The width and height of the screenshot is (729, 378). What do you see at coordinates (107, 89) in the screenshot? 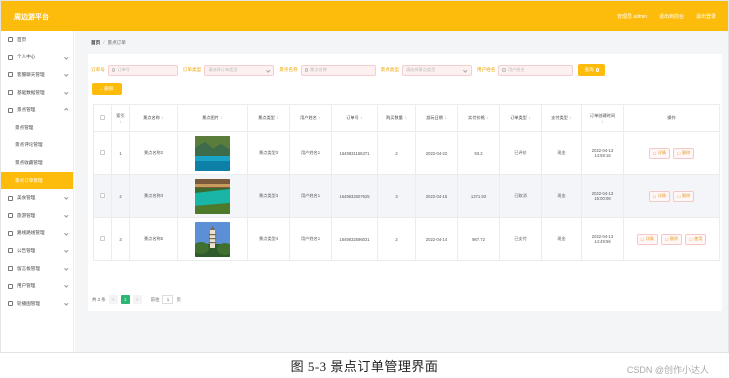
I see `batch-delete-button: ▫ 删除` at bounding box center [107, 89].